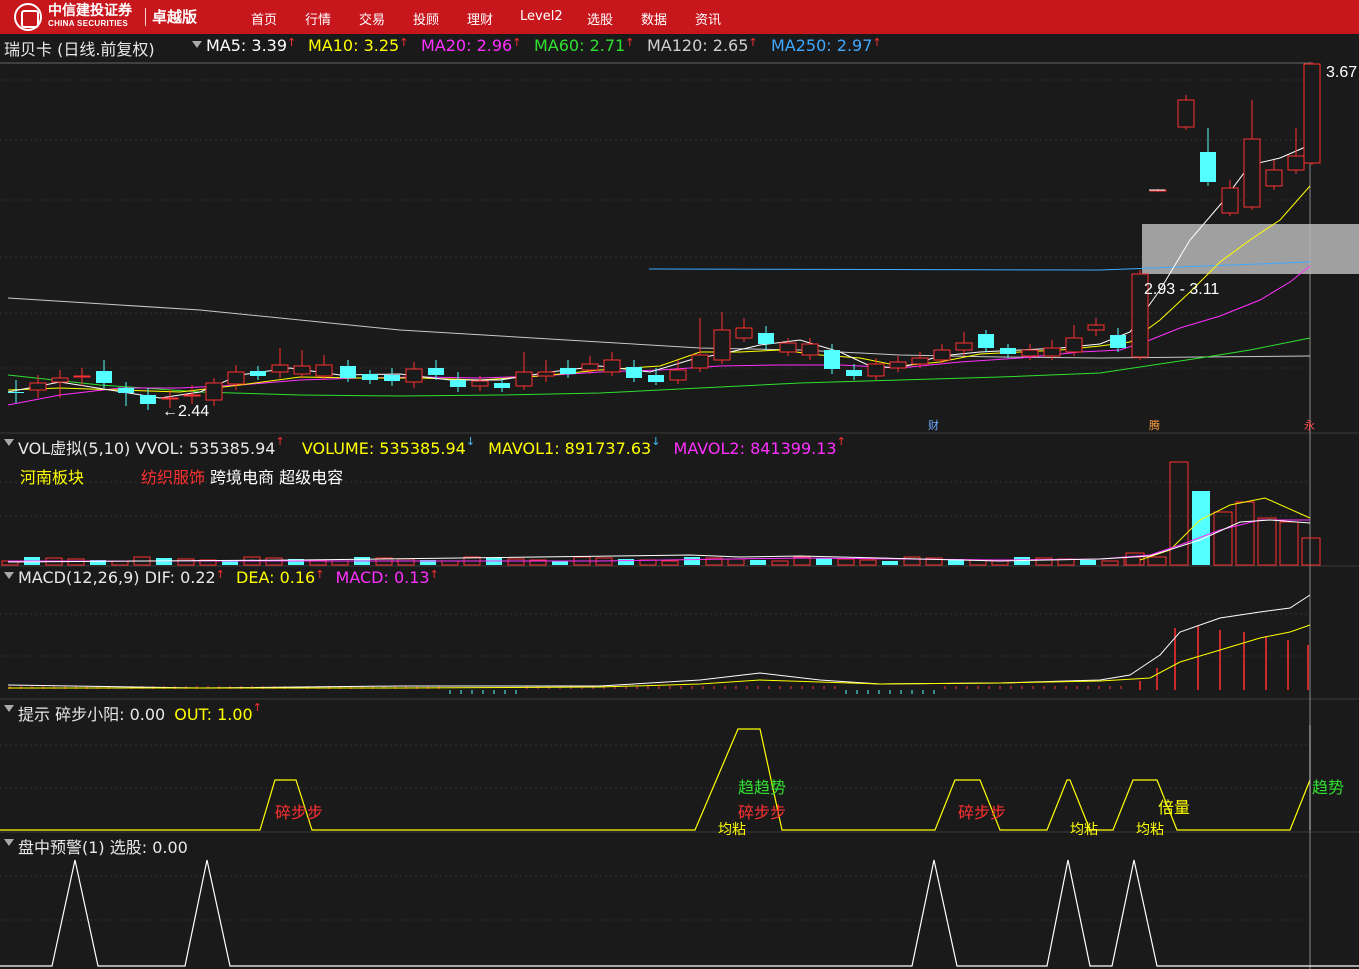 The width and height of the screenshot is (1359, 969). Describe the element at coordinates (1084, 830) in the screenshot. I see `hint-label-junnian-2: 均粘` at that location.